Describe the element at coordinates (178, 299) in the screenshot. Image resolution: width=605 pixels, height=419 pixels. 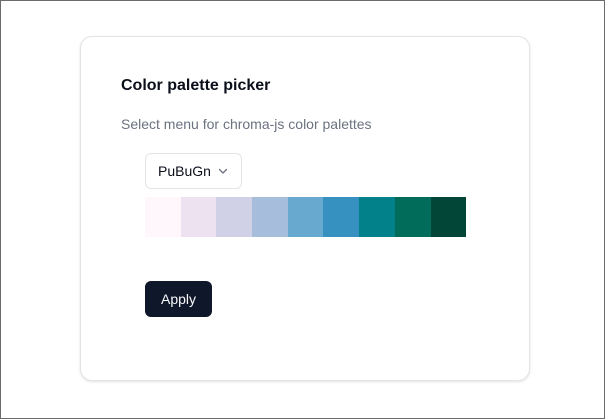
I see `apply-button: Apply` at that location.